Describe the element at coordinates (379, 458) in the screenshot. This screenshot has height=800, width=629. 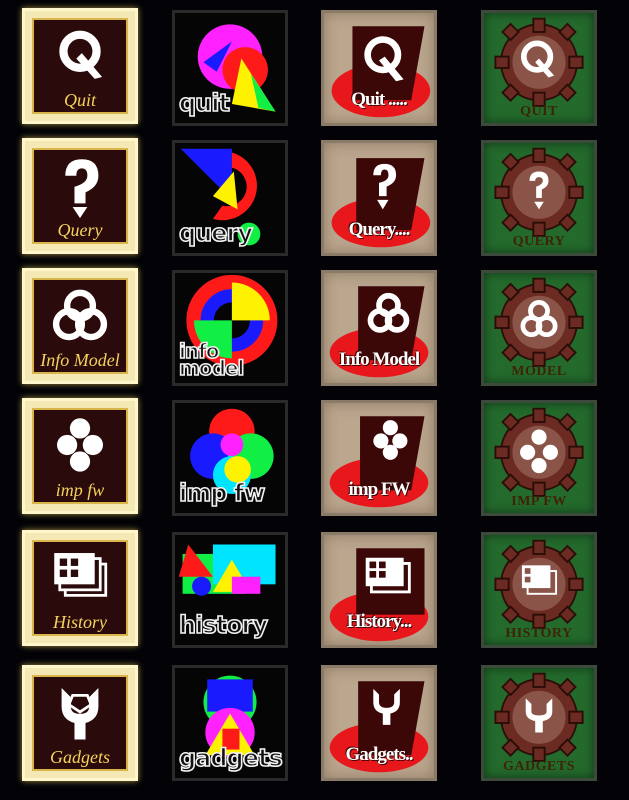
I see `imp-fw-tan-button: imp FW` at that location.